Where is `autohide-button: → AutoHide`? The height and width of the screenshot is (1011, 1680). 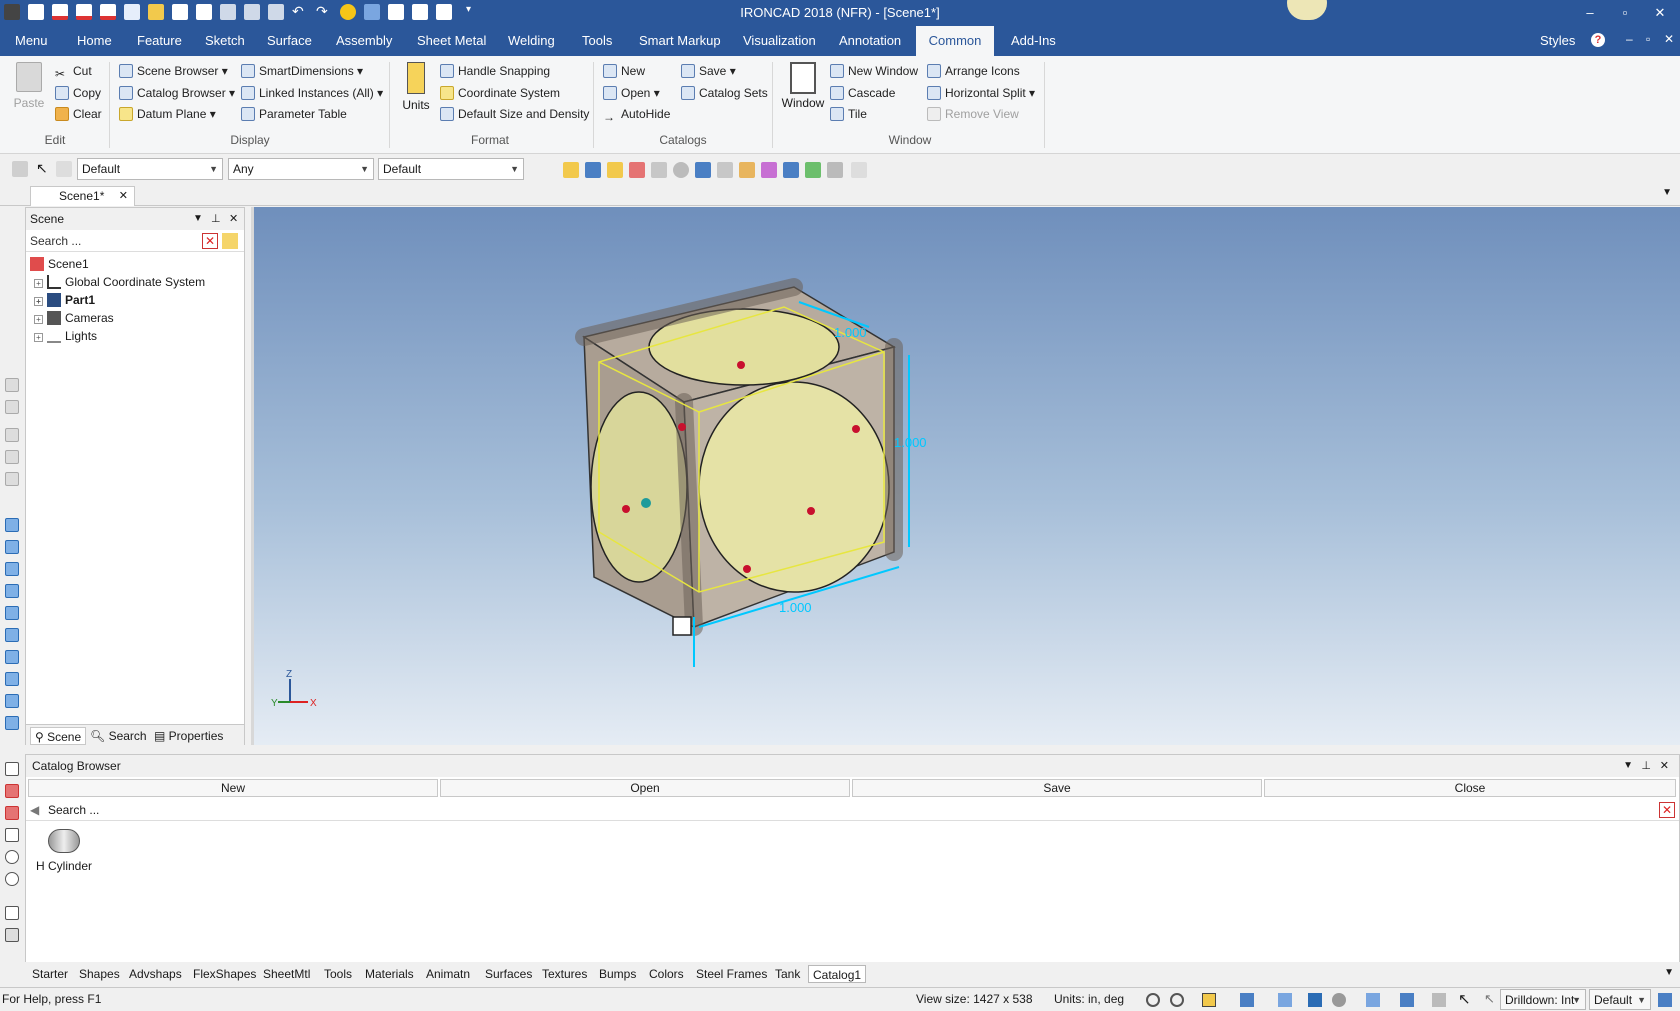
autohide-button: → AutoHide is located at coordinates (636, 114).